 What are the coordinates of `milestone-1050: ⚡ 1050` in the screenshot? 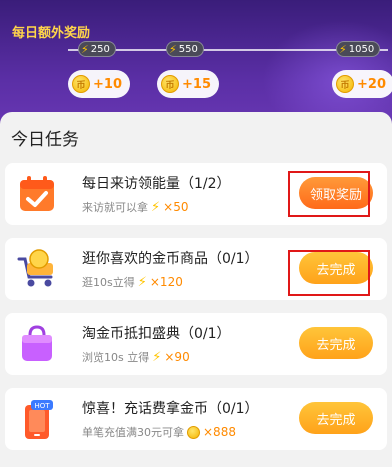 It's located at (358, 49).